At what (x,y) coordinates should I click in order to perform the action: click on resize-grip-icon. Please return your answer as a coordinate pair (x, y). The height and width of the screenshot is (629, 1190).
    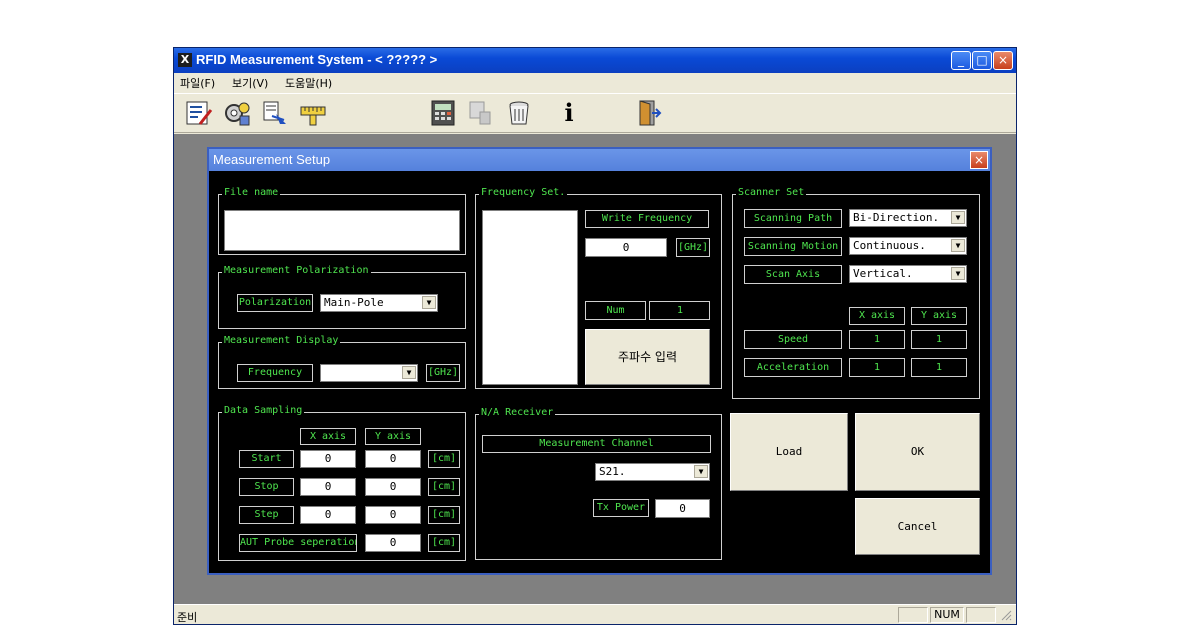
    Looking at the image, I should click on (1006, 615).